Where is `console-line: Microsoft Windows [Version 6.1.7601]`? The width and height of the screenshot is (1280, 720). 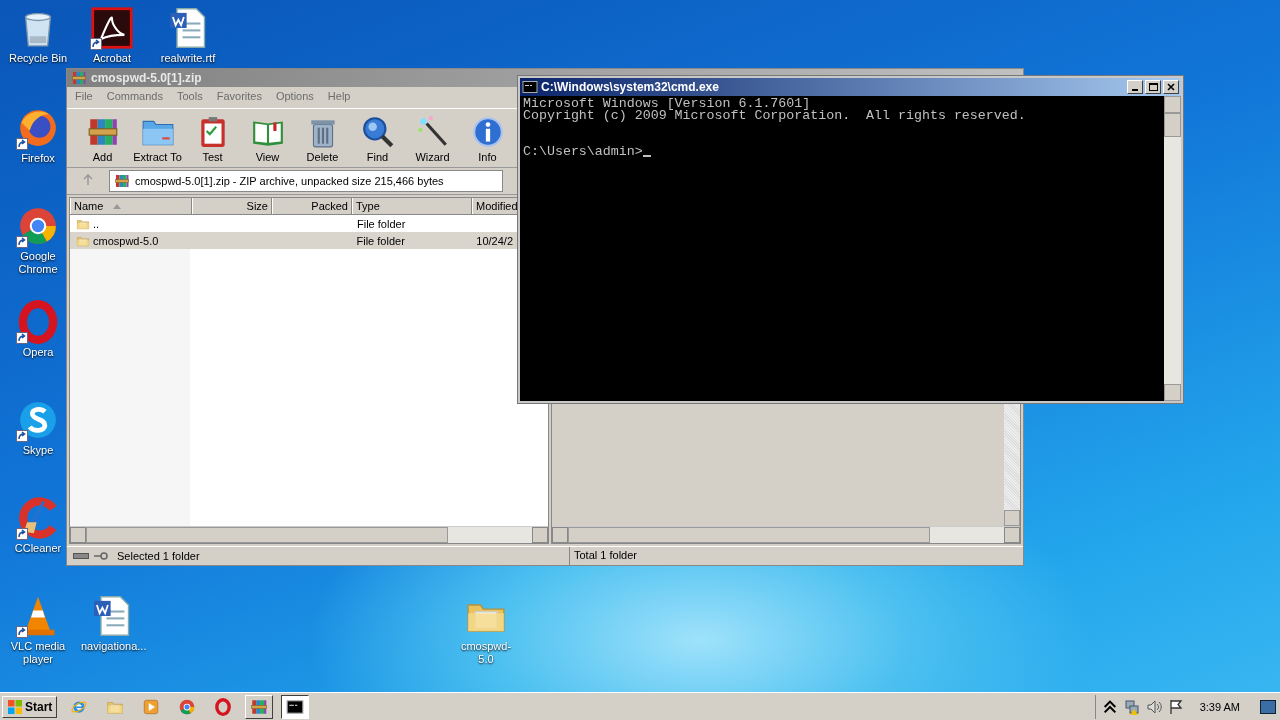
console-line: Microsoft Windows [Version 6.1.7601] is located at coordinates (667, 104).